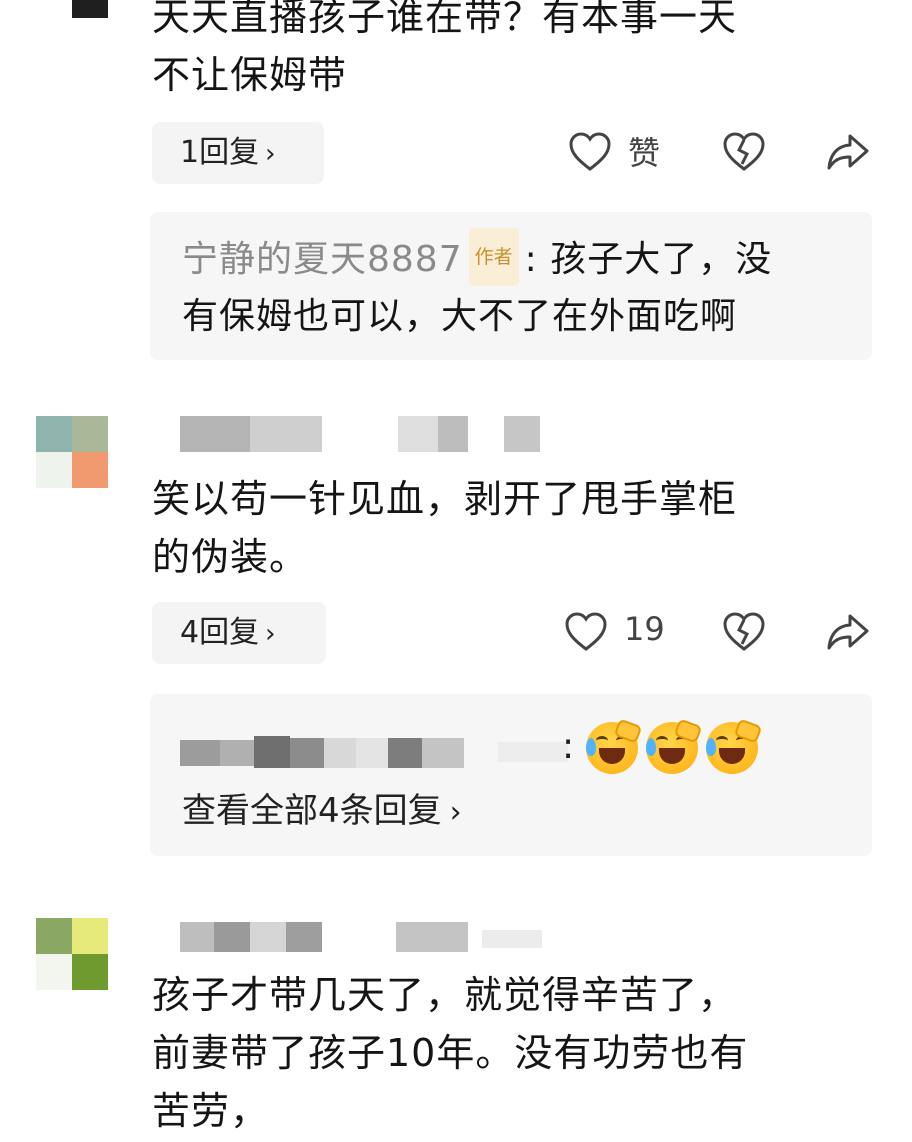 This screenshot has width=912, height=1142. Describe the element at coordinates (220, 632) in the screenshot. I see `reply-count-label: 4回复` at that location.